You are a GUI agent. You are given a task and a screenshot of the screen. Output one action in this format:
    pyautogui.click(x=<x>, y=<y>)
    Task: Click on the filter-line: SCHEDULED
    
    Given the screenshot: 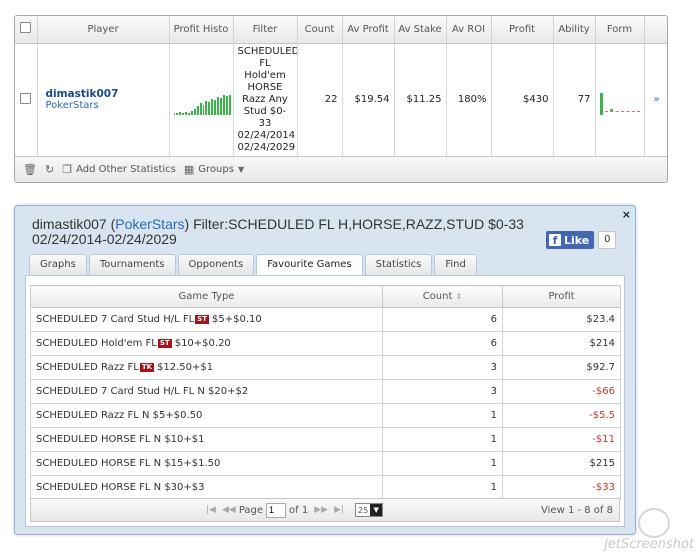 What is the action you would take?
    pyautogui.click(x=267, y=51)
    